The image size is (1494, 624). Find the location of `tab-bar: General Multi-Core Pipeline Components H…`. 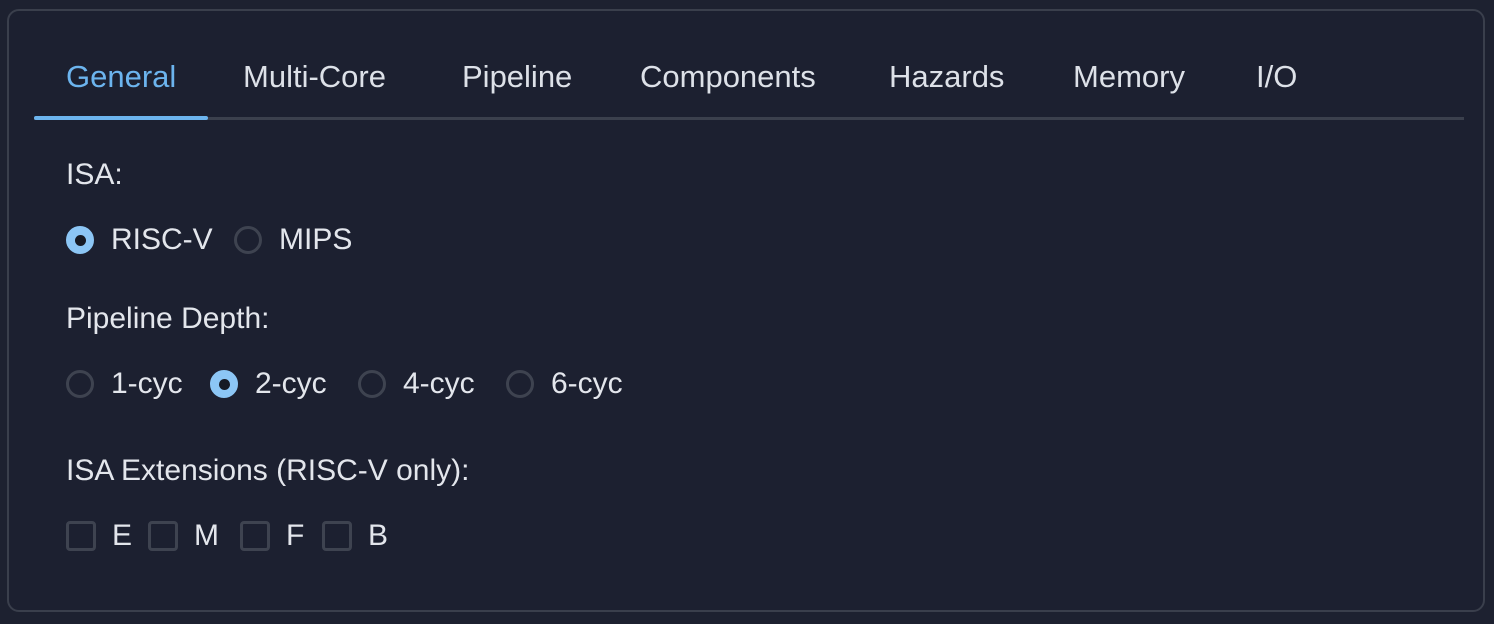

tab-bar: General Multi-Core Pipeline Components H… is located at coordinates (748, 80).